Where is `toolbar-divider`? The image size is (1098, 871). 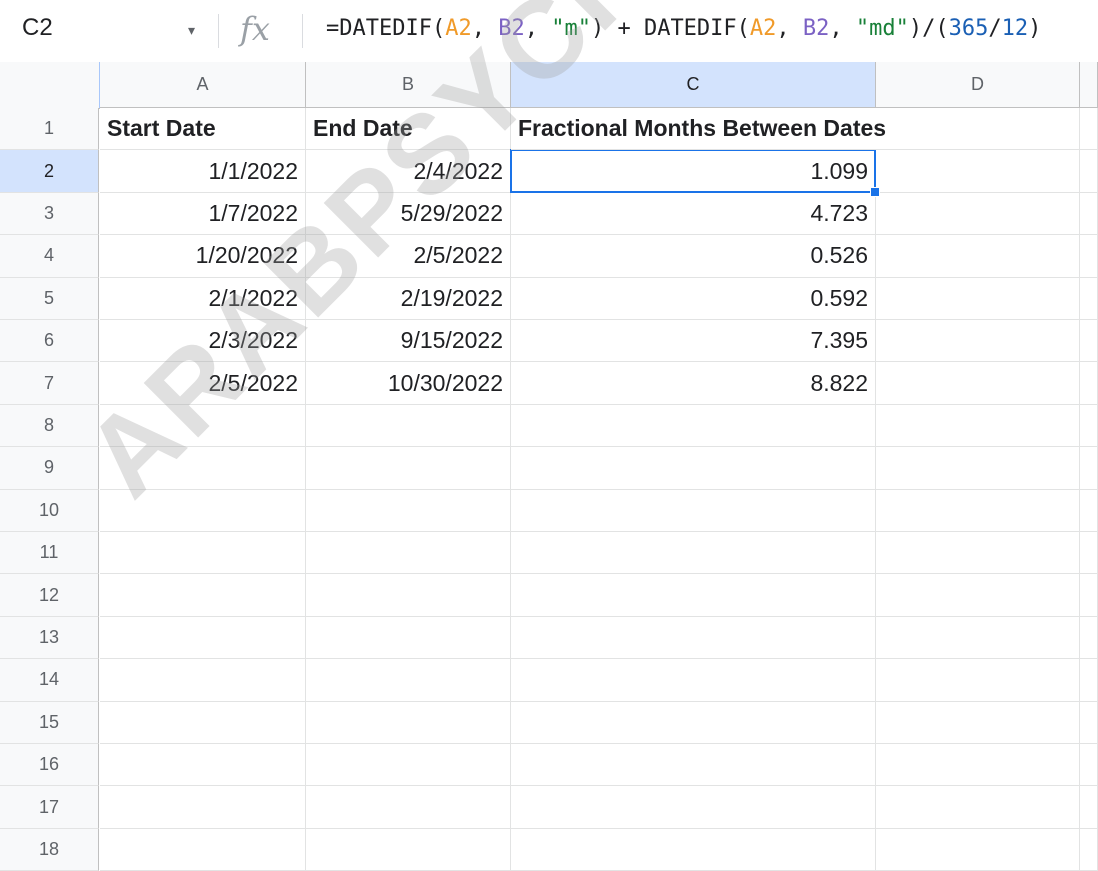
toolbar-divider is located at coordinates (302, 31).